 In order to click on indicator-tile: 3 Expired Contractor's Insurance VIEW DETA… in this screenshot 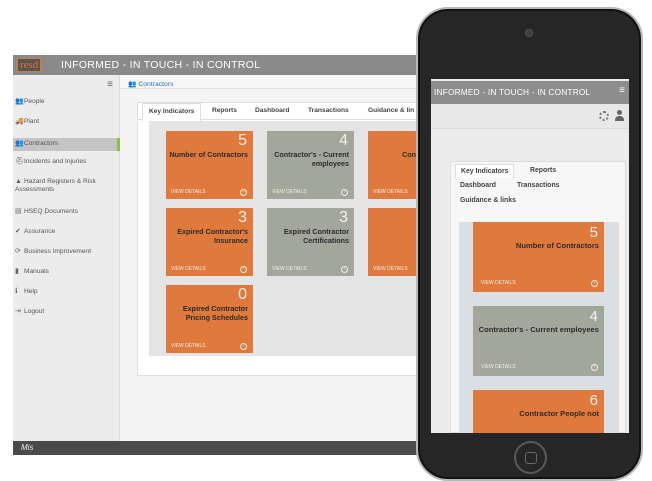, I will do `click(209, 242)`.